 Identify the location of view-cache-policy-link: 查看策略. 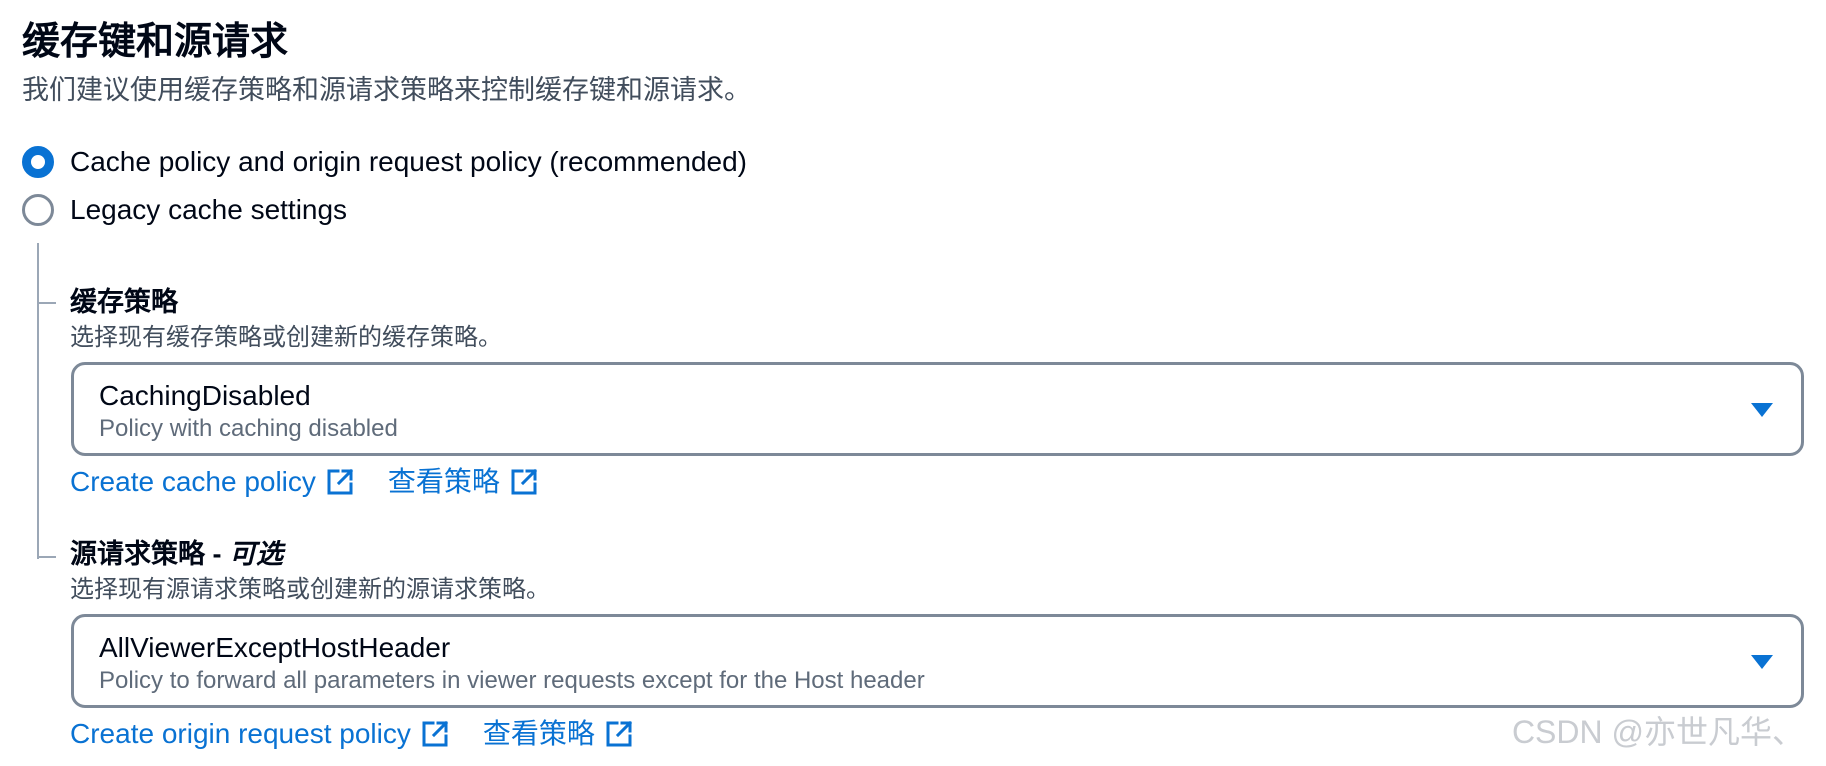
(463, 482).